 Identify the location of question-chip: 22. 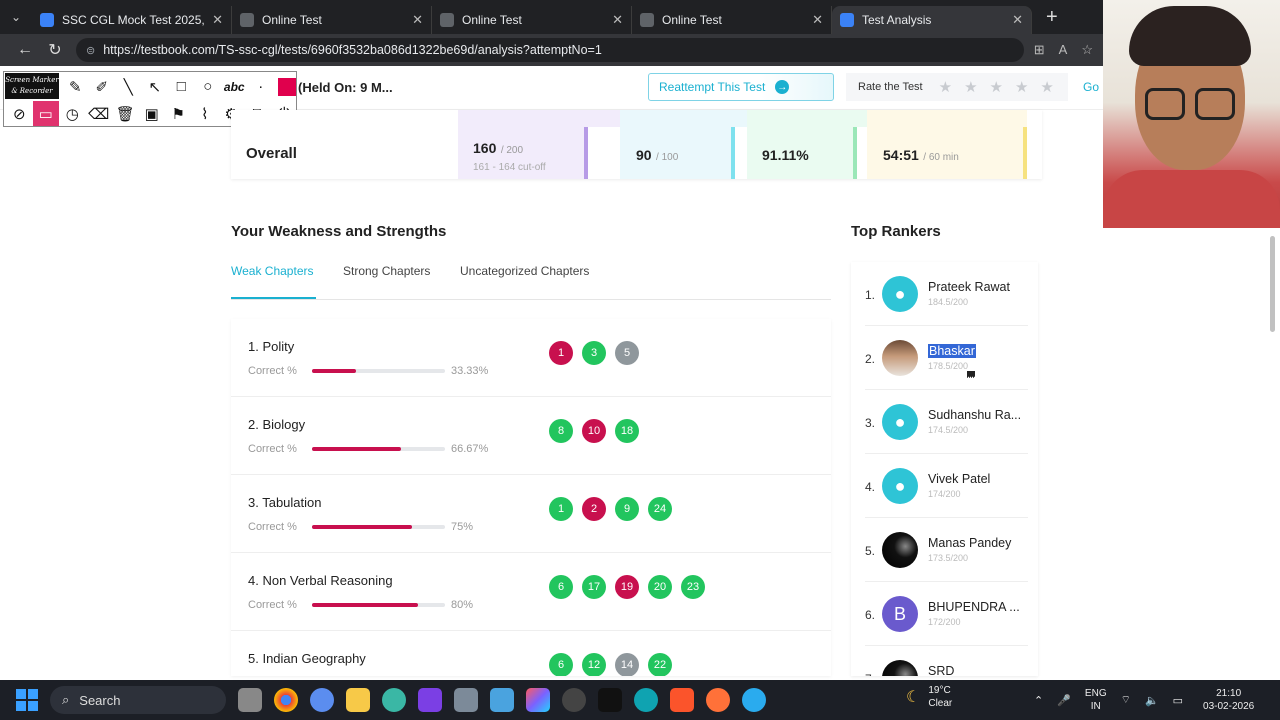
(660, 664).